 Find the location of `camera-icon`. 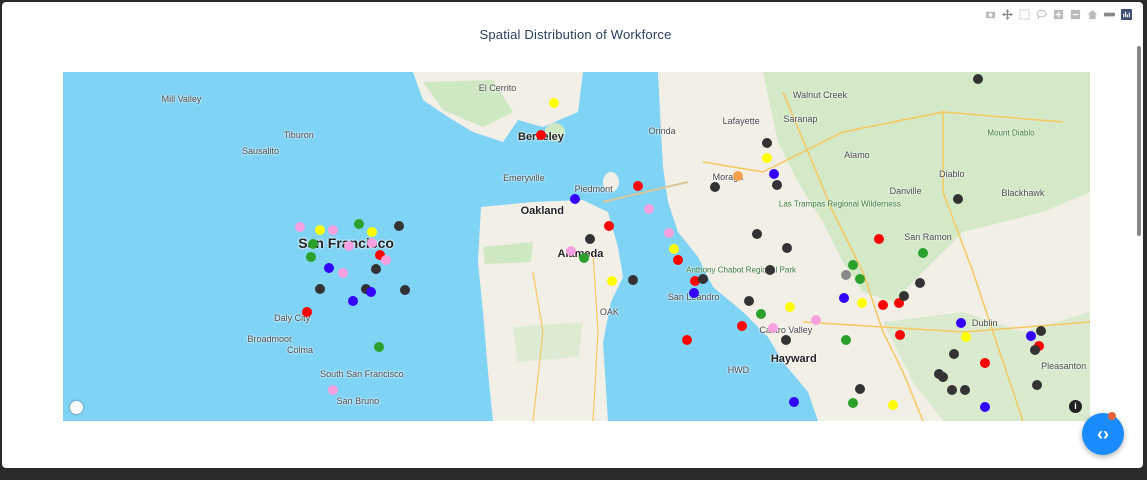

camera-icon is located at coordinates (990, 14).